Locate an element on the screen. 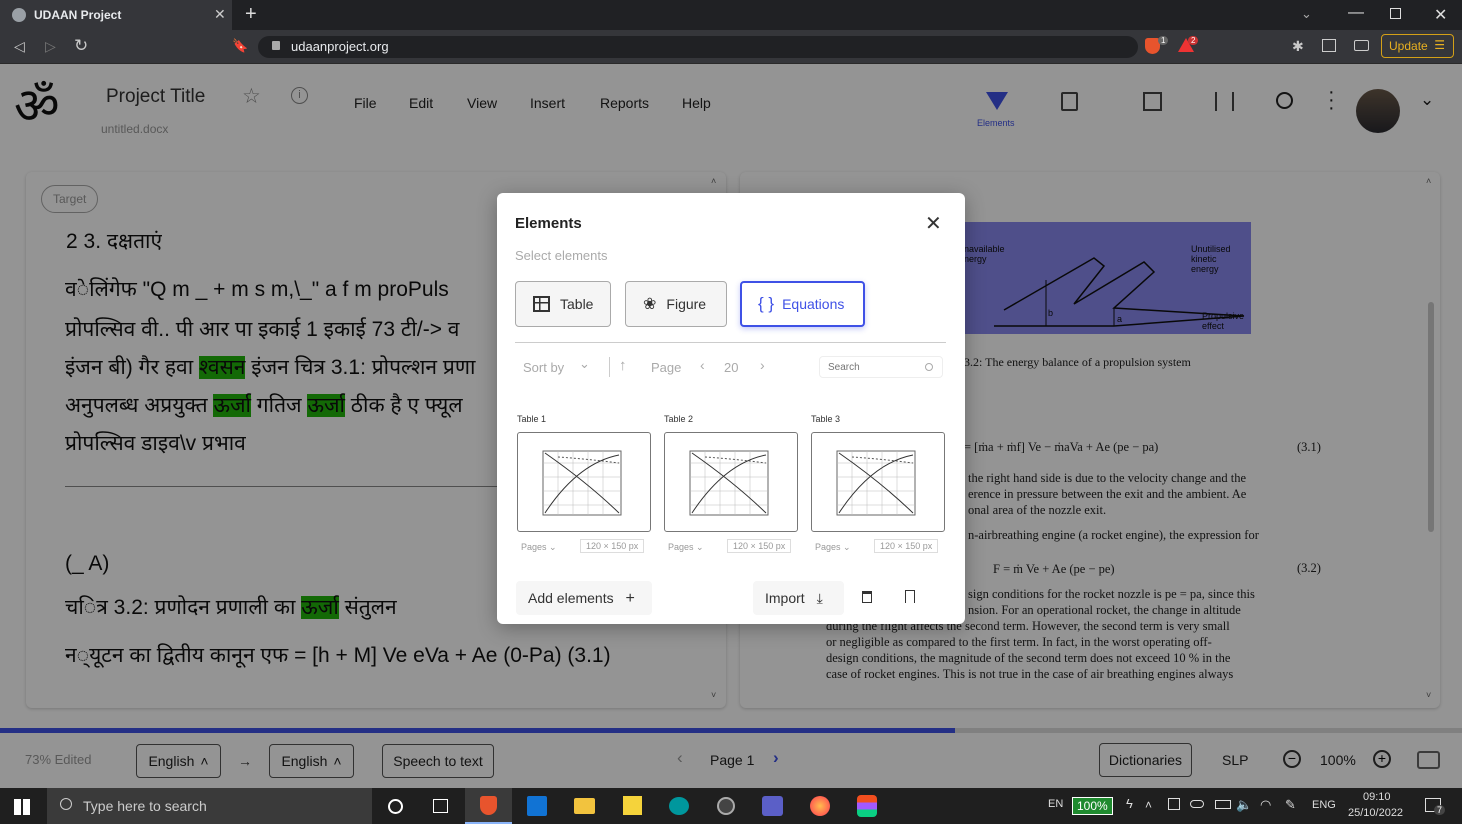  page-label: Page is located at coordinates (666, 367).